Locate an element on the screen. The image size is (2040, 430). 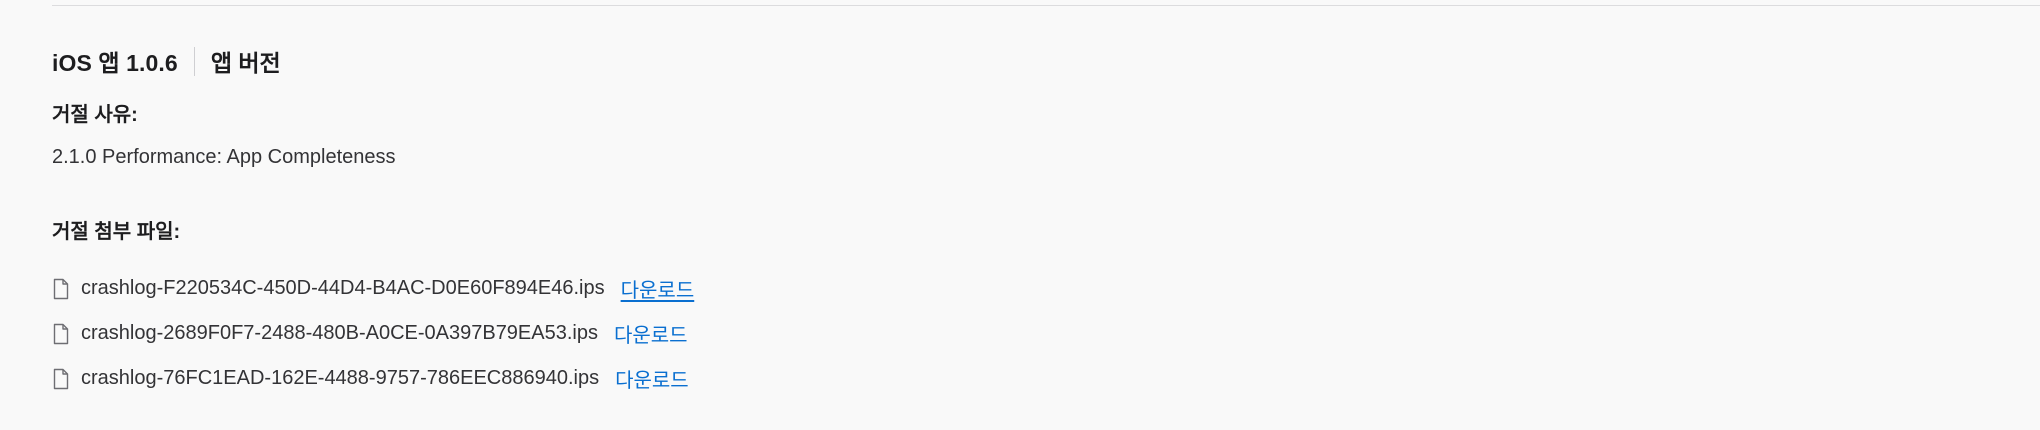
version-header: iOS 앱 1.0.6 앱 버전 is located at coordinates (166, 61).